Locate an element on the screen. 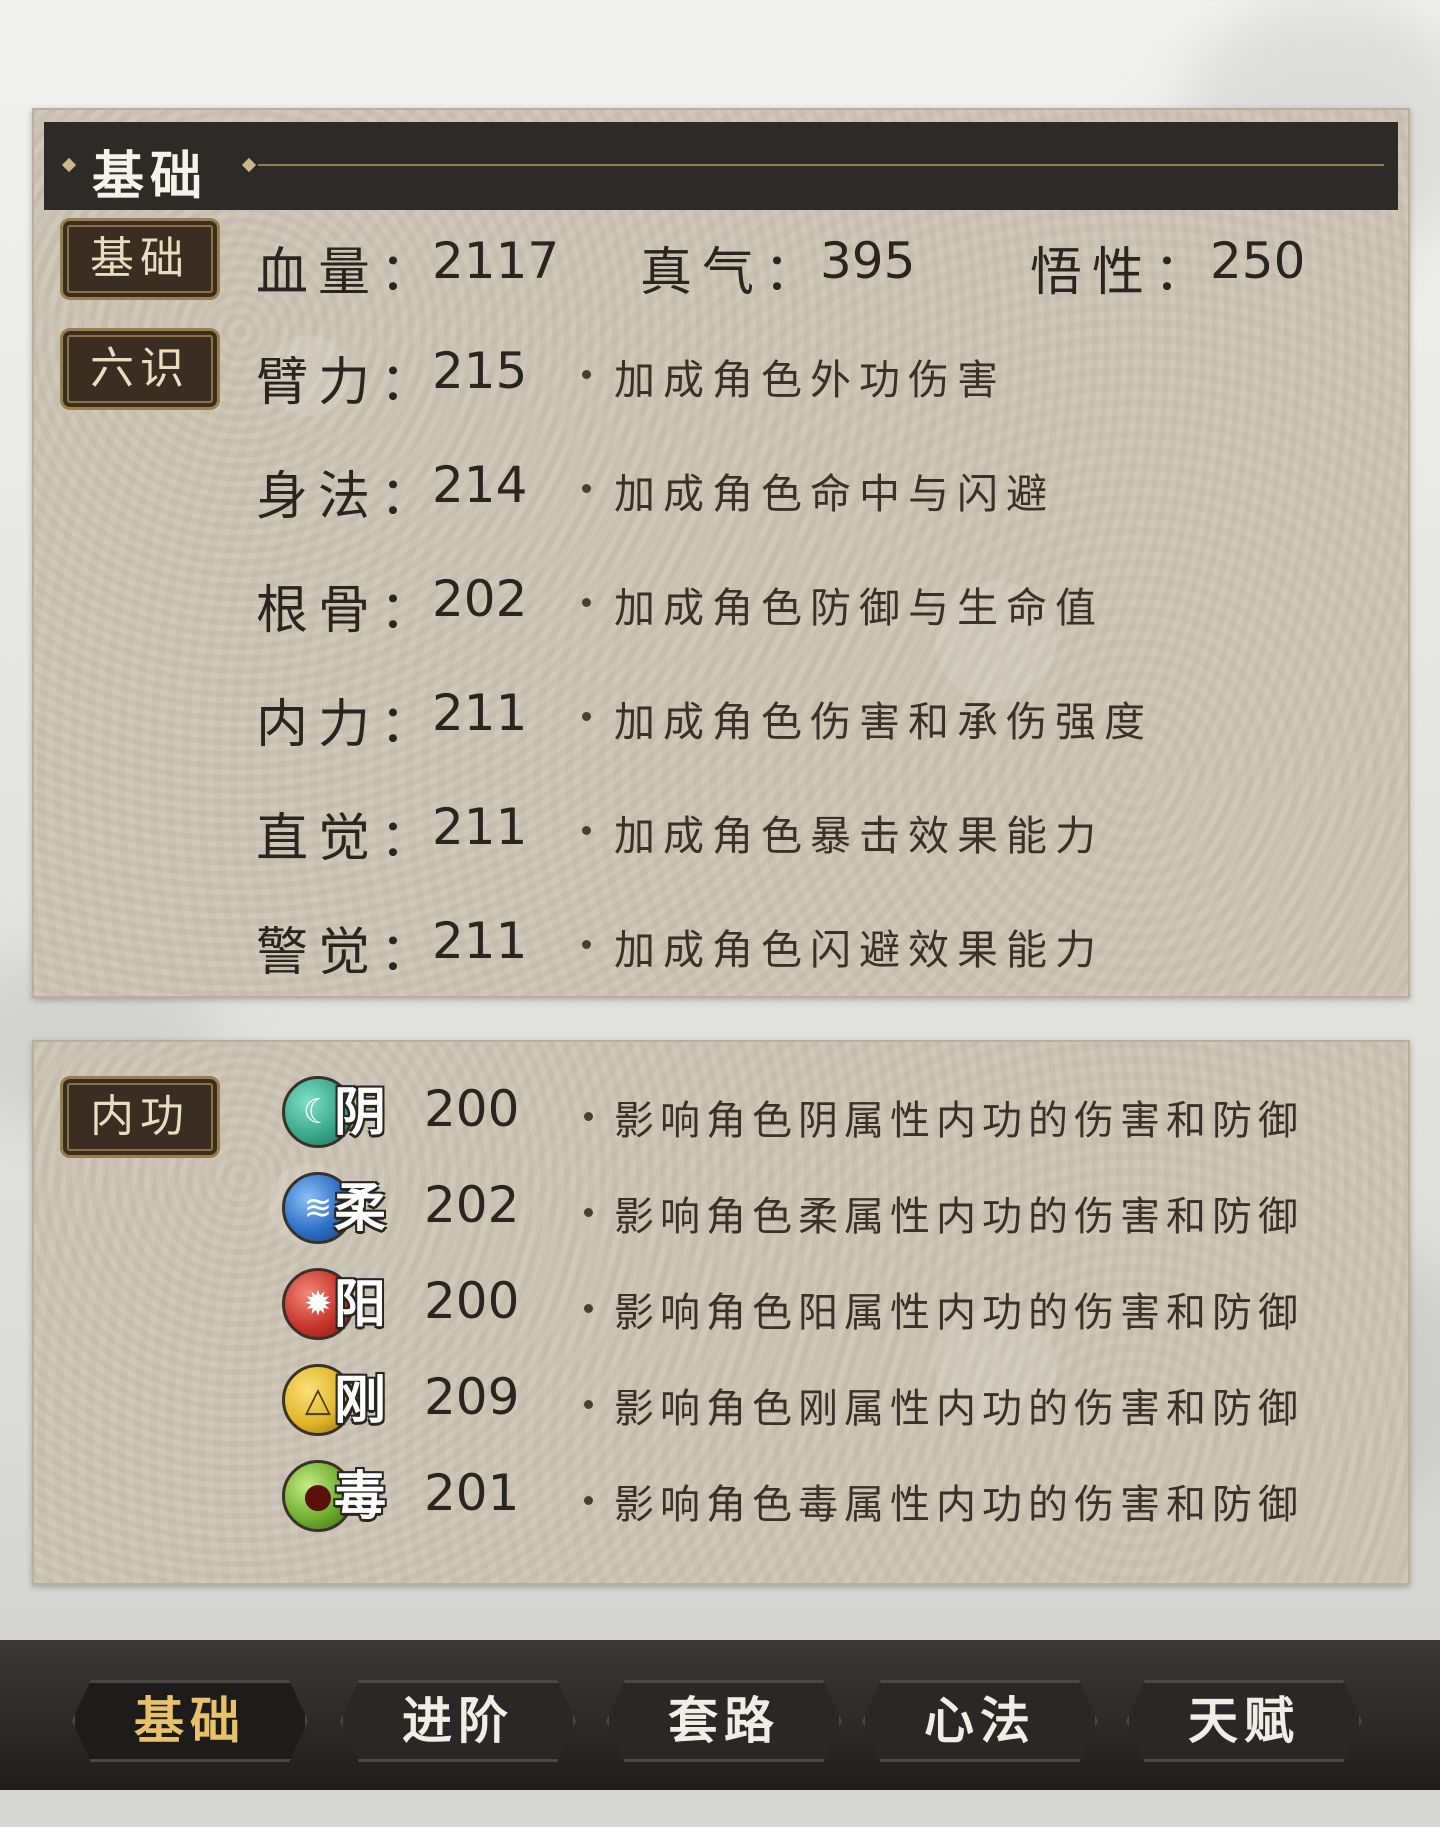 This screenshot has height=1827, width=1440. attribute-char: 阴 is located at coordinates (360, 1113).